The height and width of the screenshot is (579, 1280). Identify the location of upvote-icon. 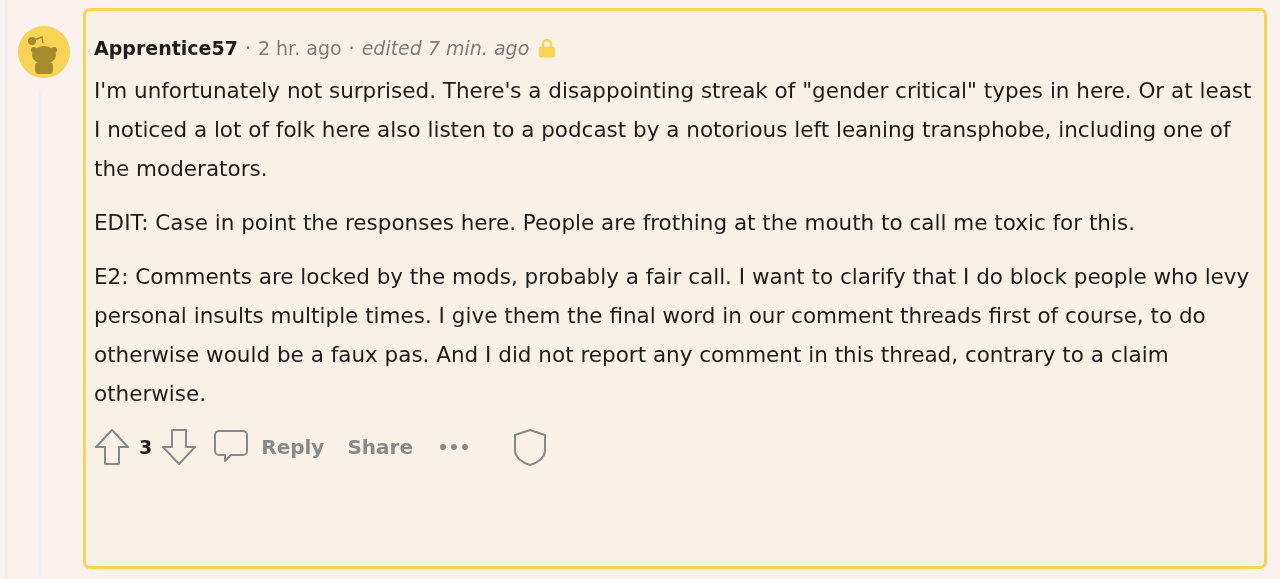
(112, 447).